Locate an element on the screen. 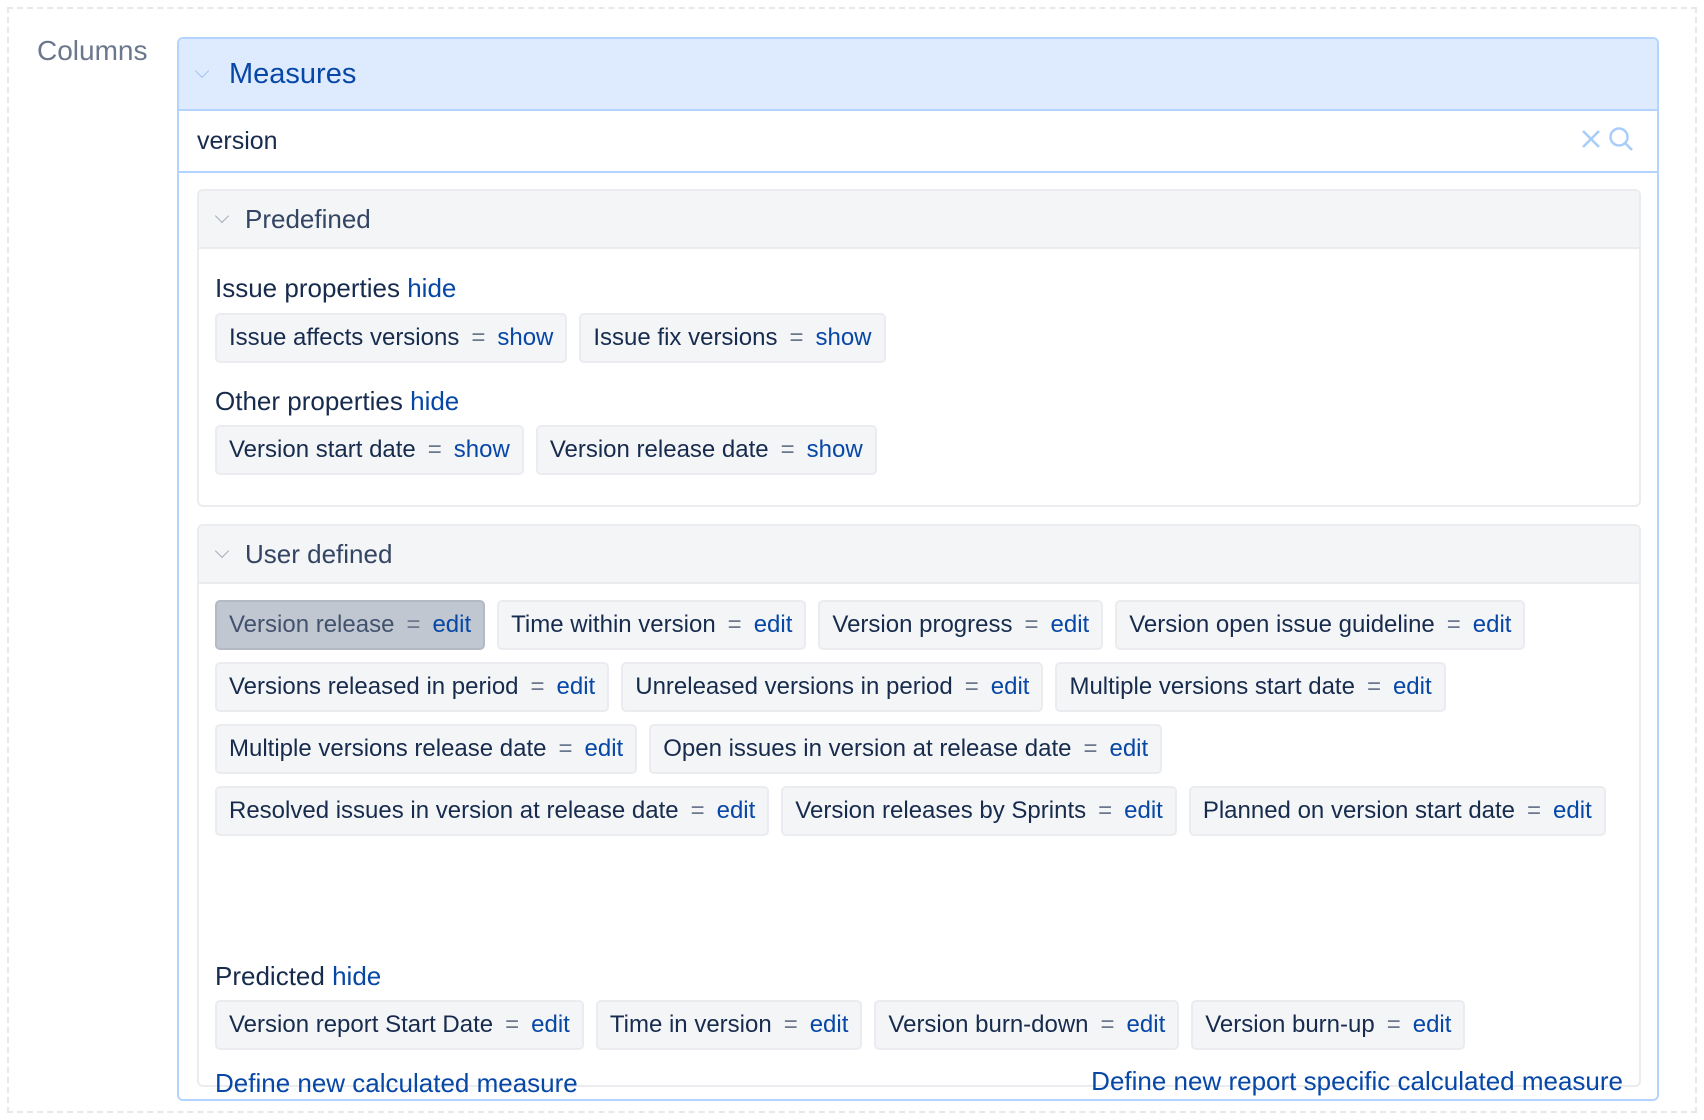  measure-chip: Issue fix versions = show is located at coordinates (732, 338).